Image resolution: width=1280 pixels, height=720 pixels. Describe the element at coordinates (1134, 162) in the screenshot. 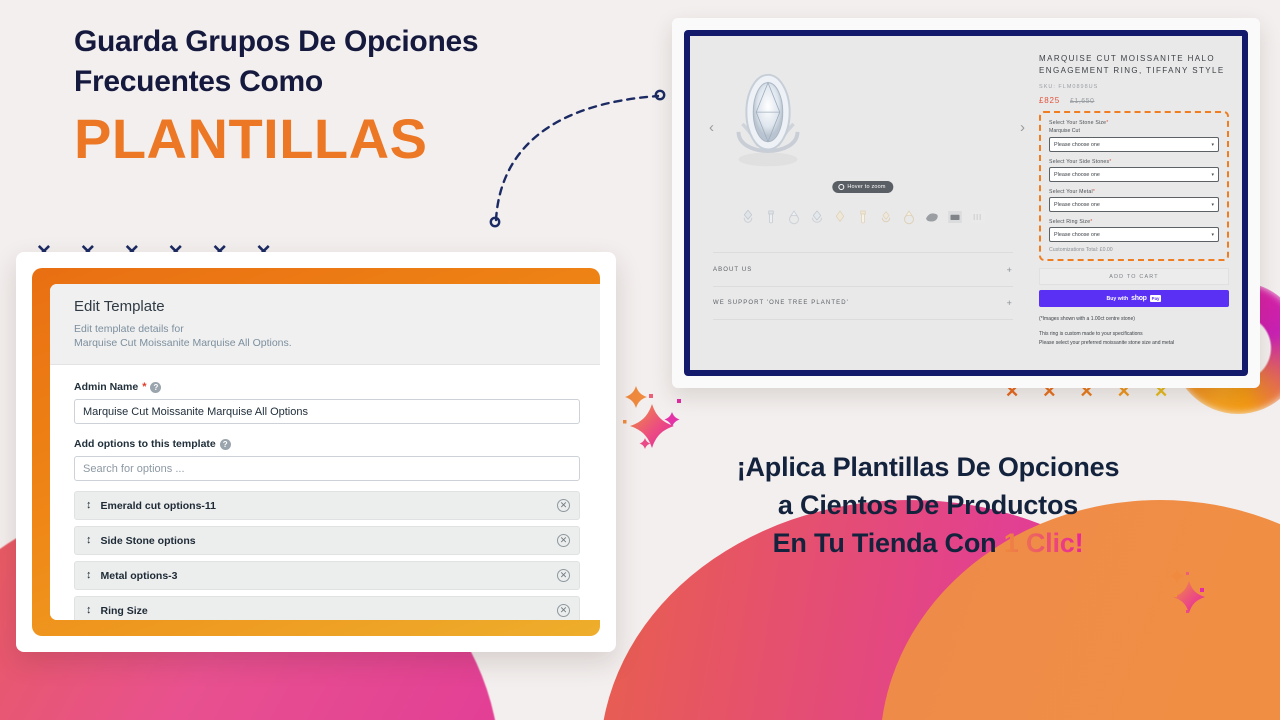

I see `select-label-side-stones: Select Your Side Stones*` at that location.